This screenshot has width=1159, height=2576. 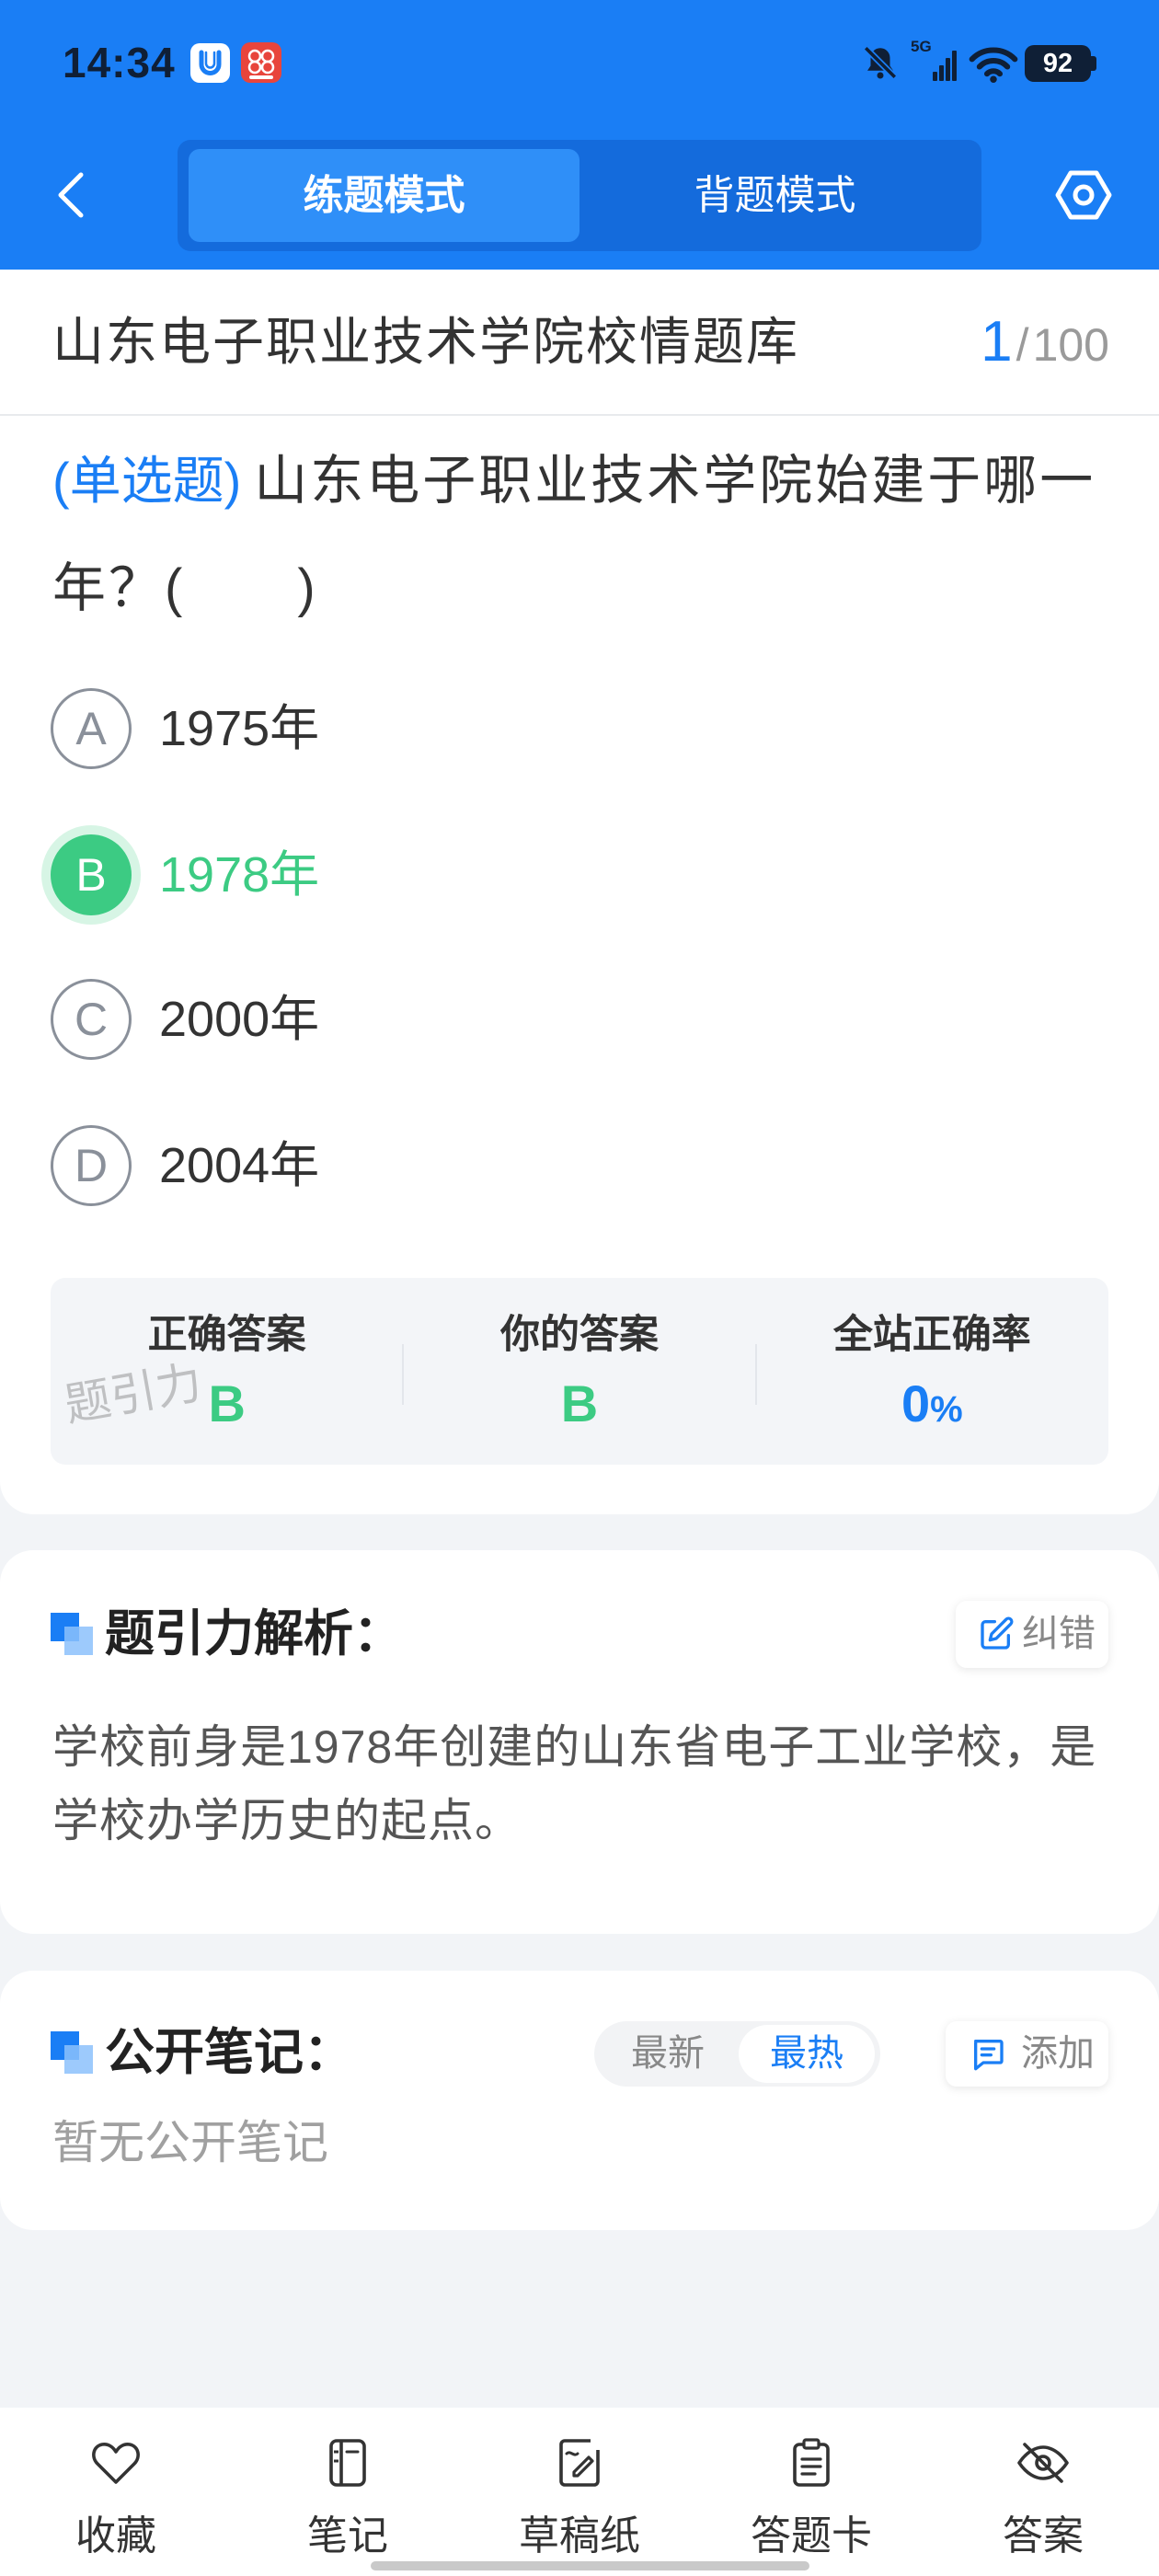 I want to click on option-a: A 1975年, so click(x=579, y=728).